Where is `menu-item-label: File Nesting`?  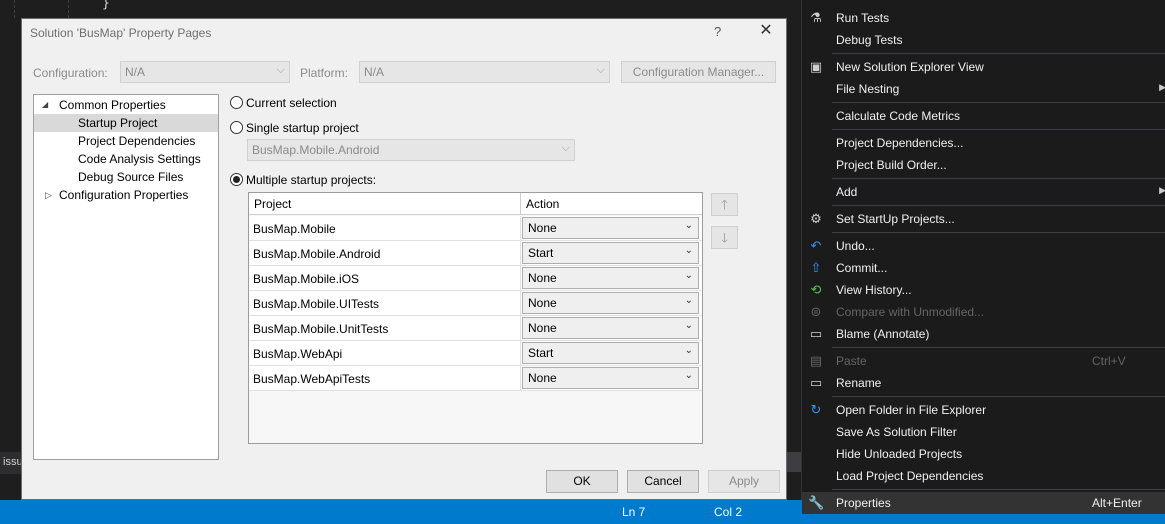 menu-item-label: File Nesting is located at coordinates (868, 89).